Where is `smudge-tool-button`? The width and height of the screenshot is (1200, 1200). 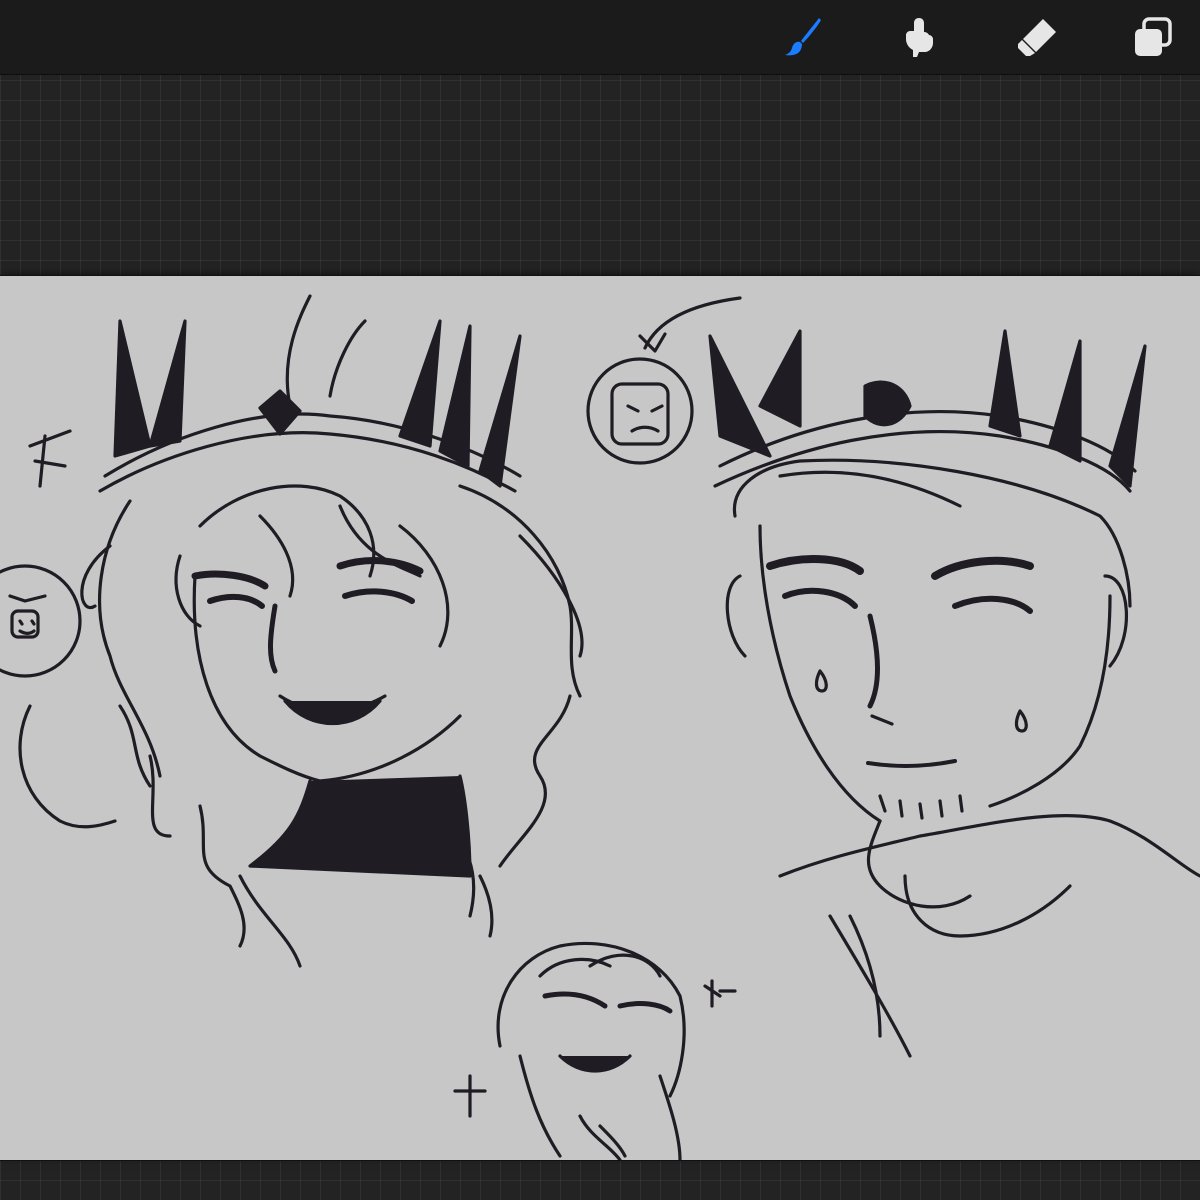
smudge-tool-button is located at coordinates (919, 37).